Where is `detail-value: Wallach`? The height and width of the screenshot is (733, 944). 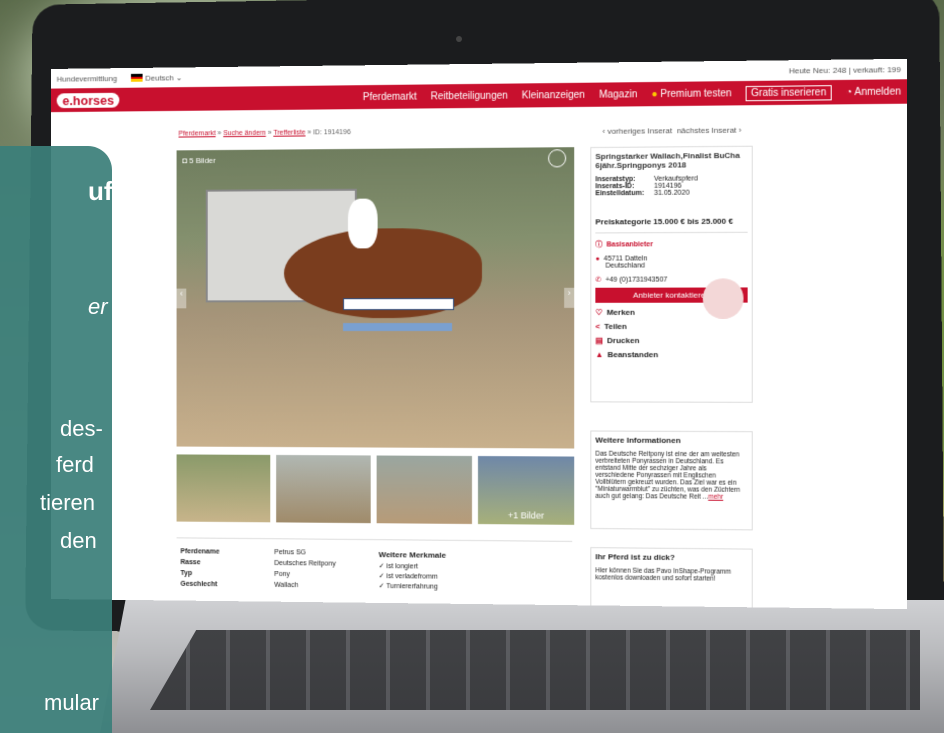 detail-value: Wallach is located at coordinates (286, 585).